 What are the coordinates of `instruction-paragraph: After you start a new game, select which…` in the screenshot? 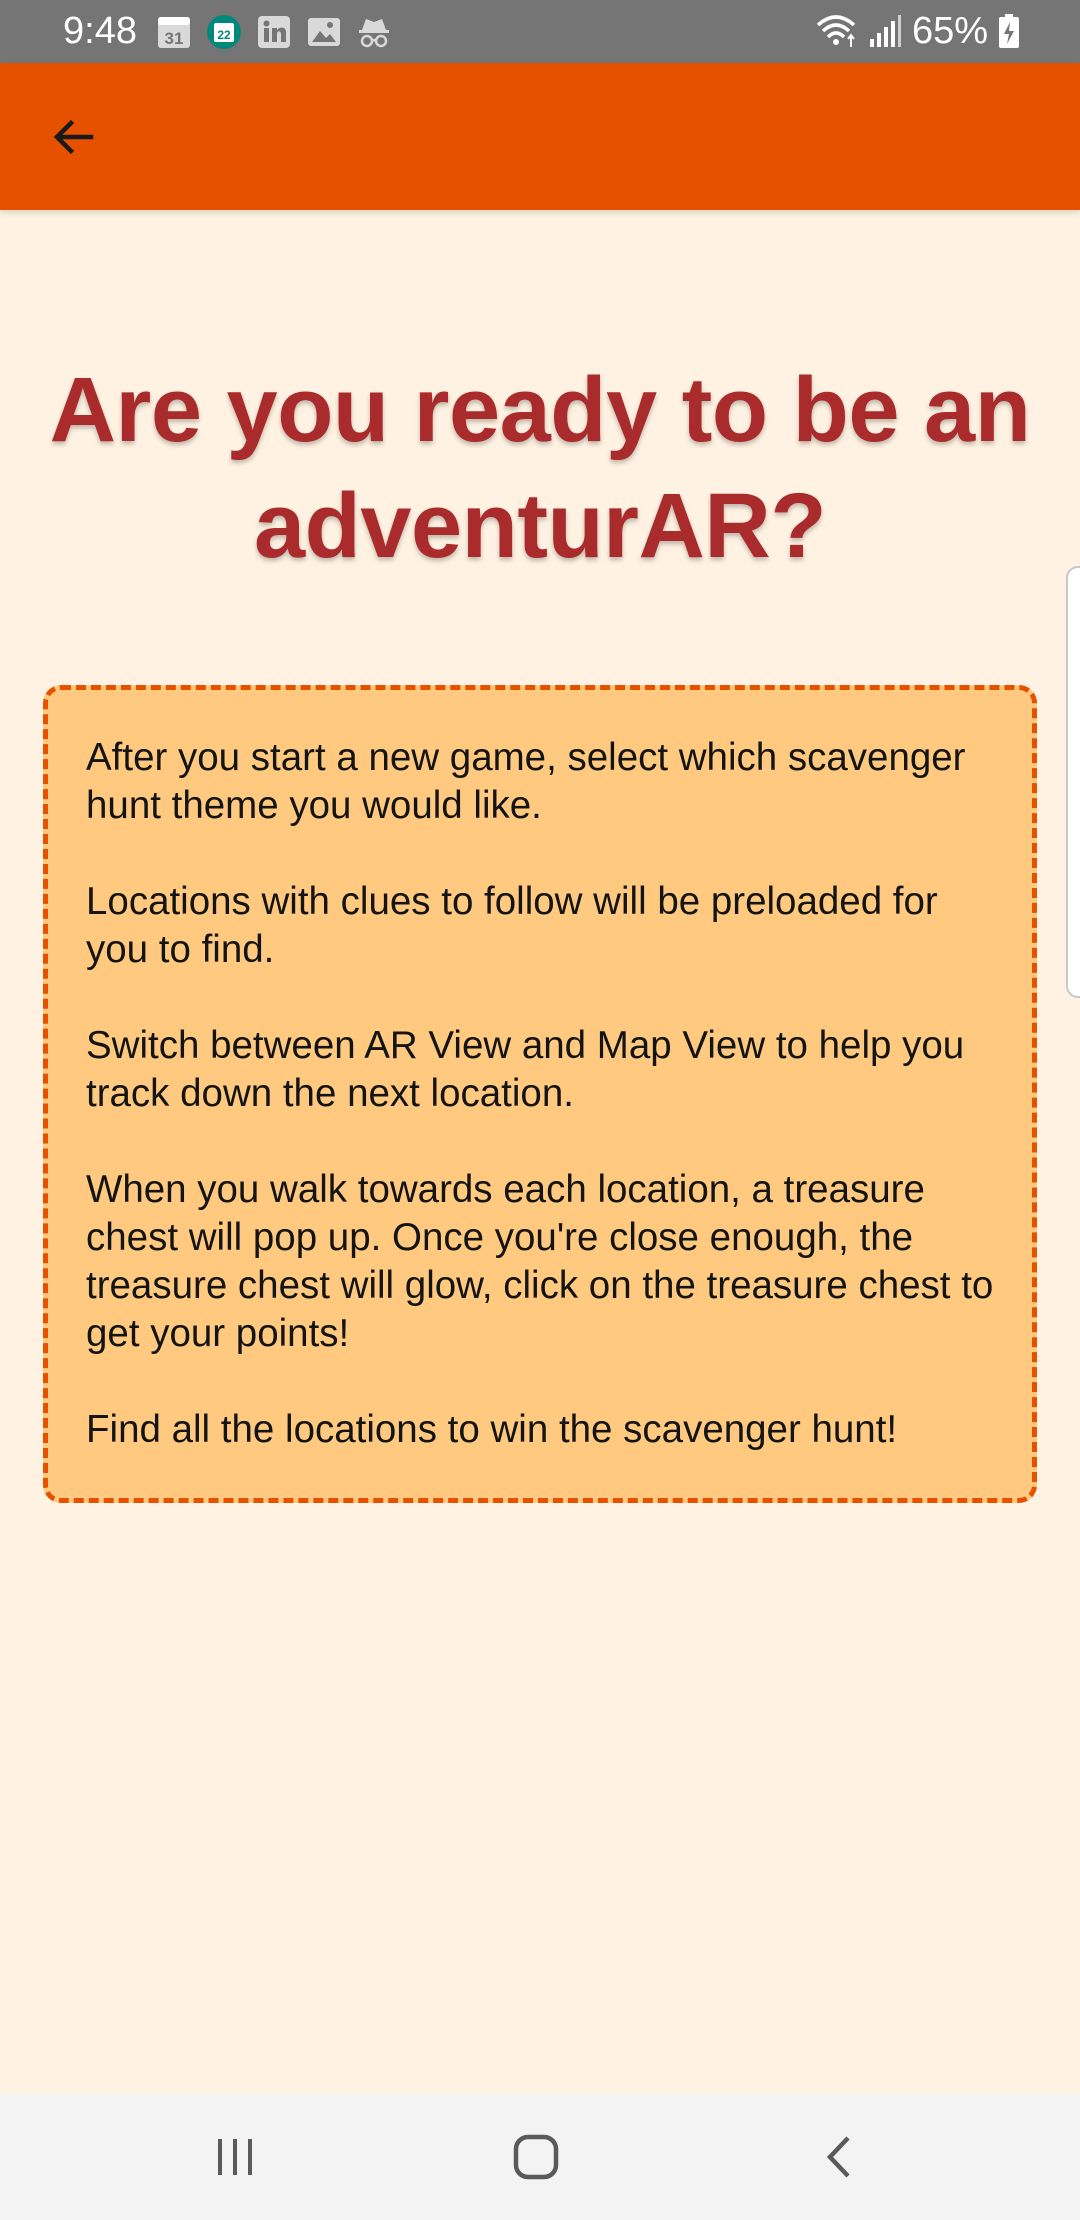 It's located at (526, 781).